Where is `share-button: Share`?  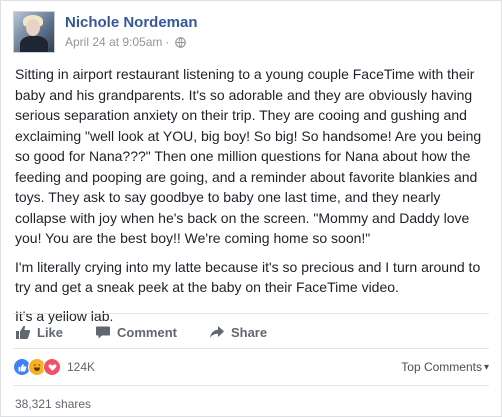
share-button: Share is located at coordinates (238, 332).